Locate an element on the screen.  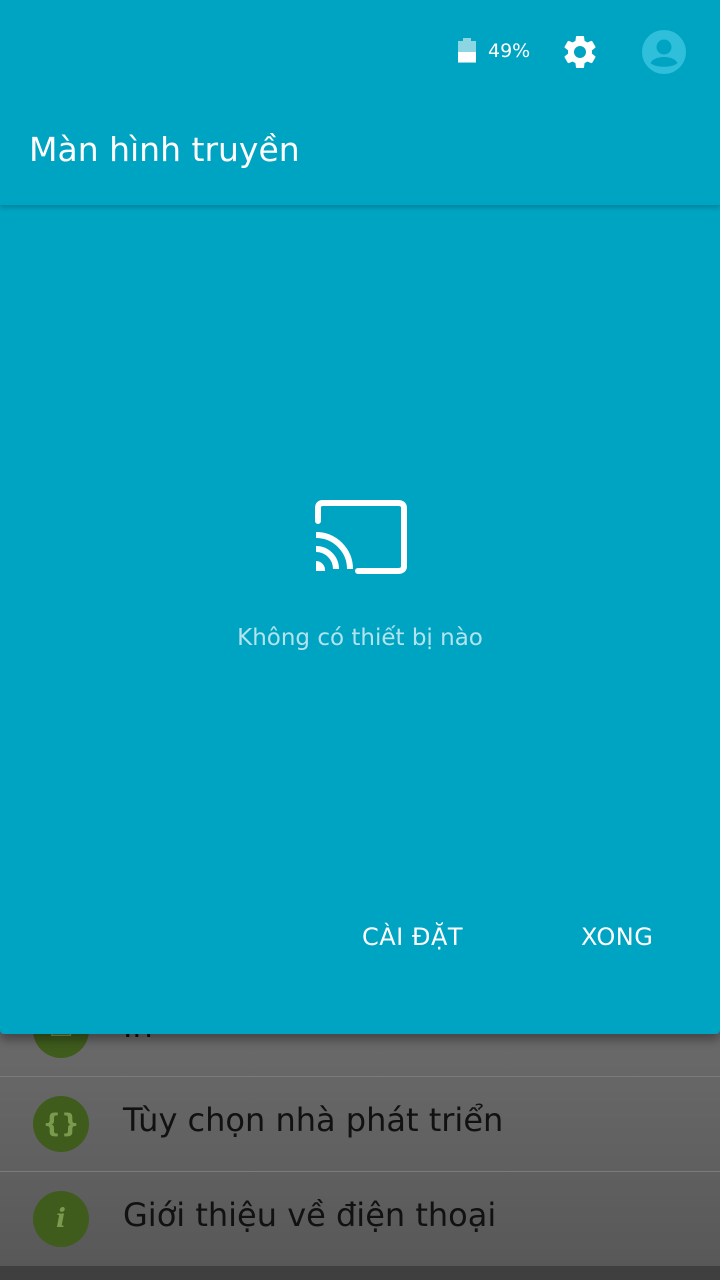
battery-percent: 49% is located at coordinates (509, 51).